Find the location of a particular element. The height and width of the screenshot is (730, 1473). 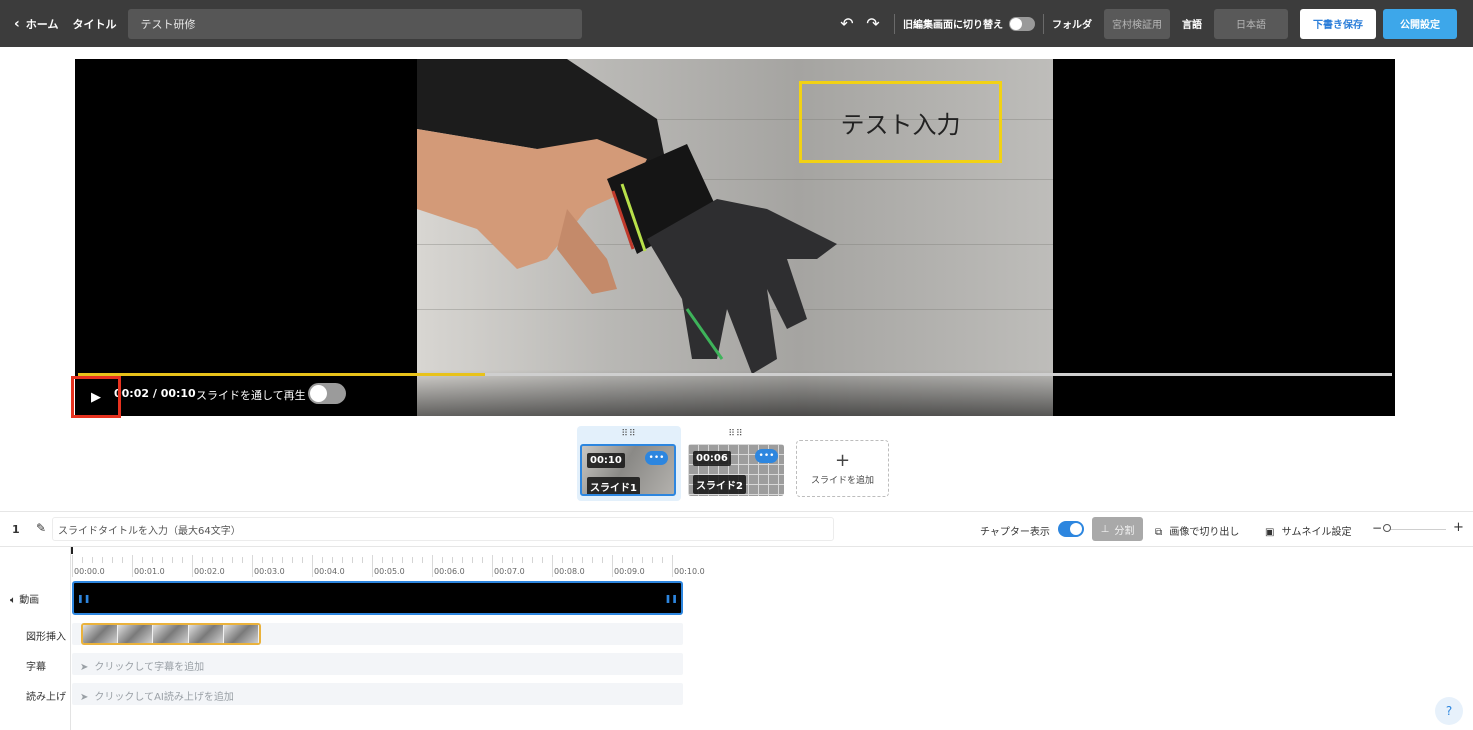

help-button: ? is located at coordinates (1449, 711).